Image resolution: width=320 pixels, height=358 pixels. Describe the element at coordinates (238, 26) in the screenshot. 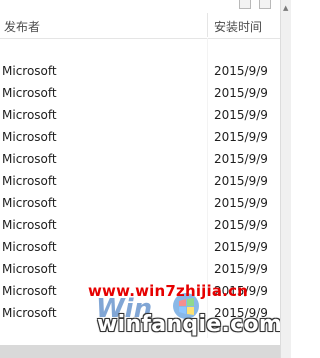

I see `column-header-install-date: 安装时间` at that location.